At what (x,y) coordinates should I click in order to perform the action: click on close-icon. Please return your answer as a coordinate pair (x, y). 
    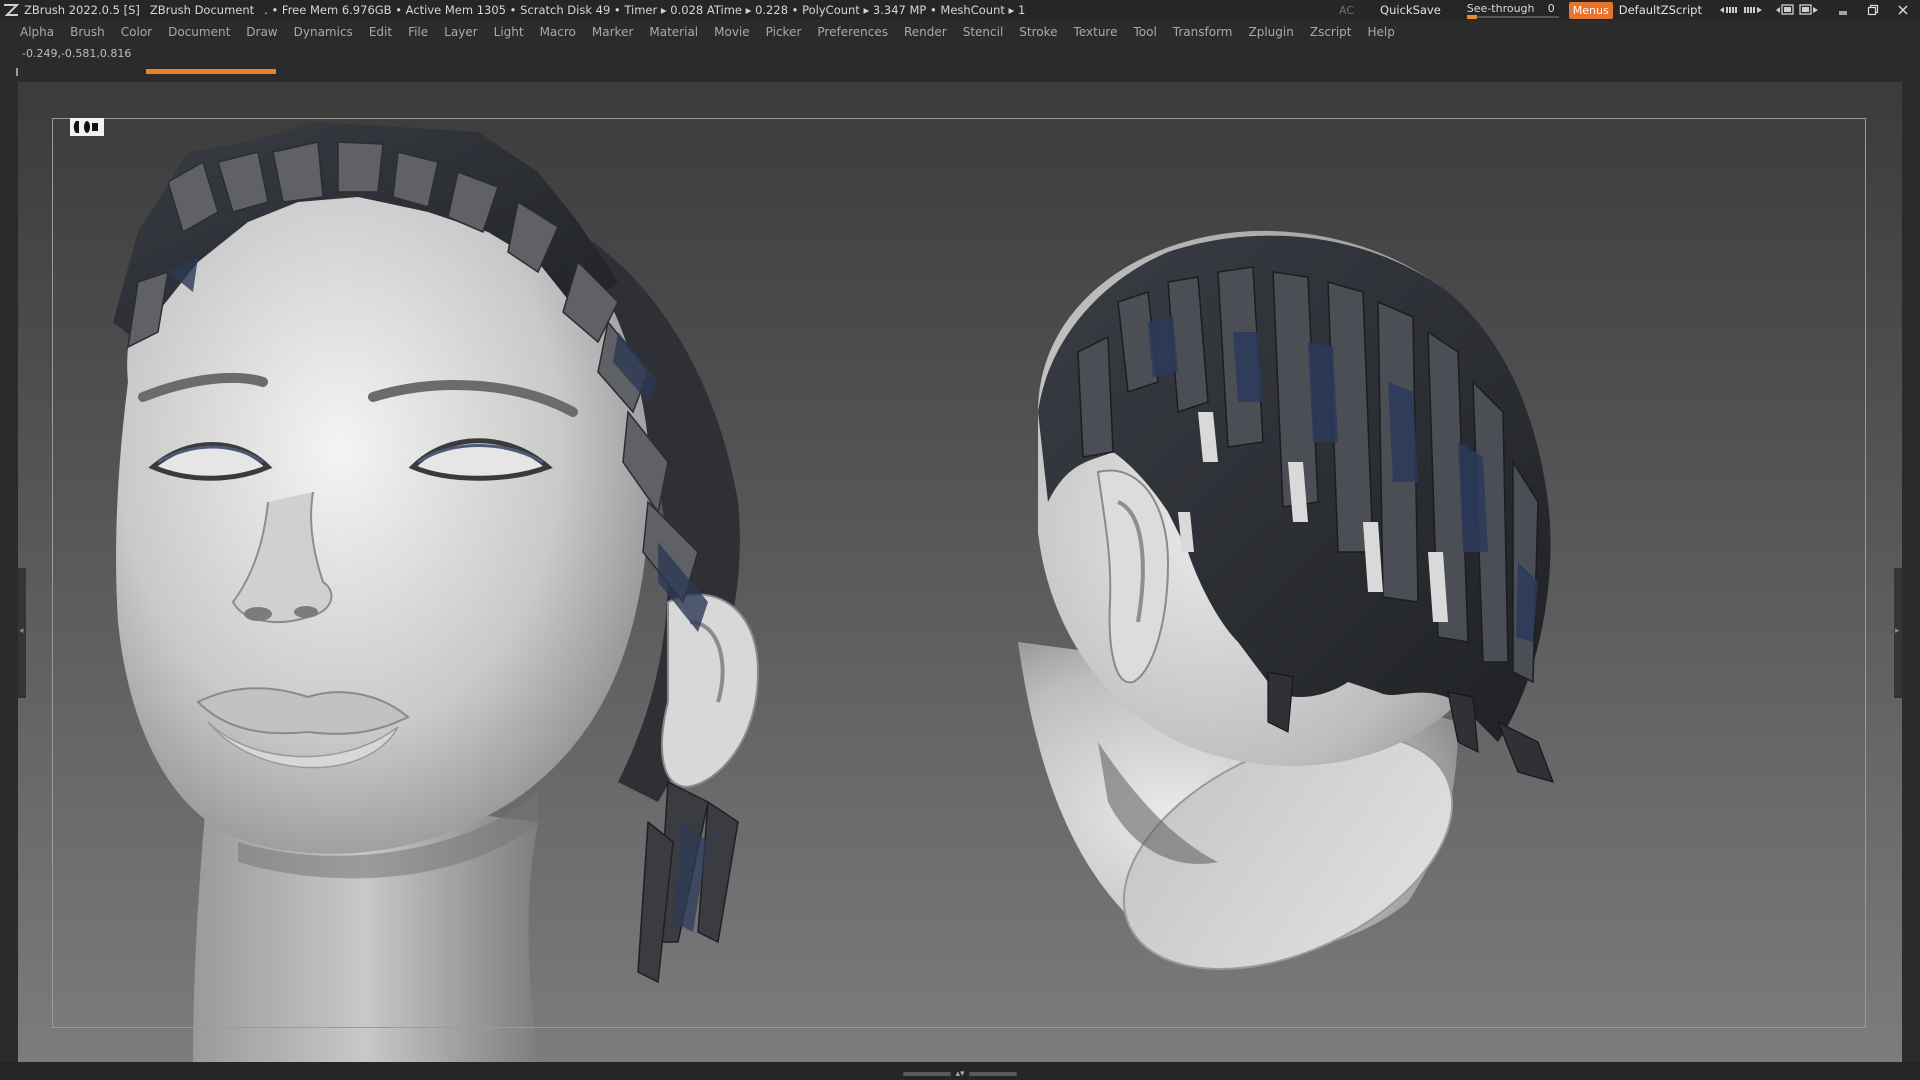
    Looking at the image, I should click on (1903, 10).